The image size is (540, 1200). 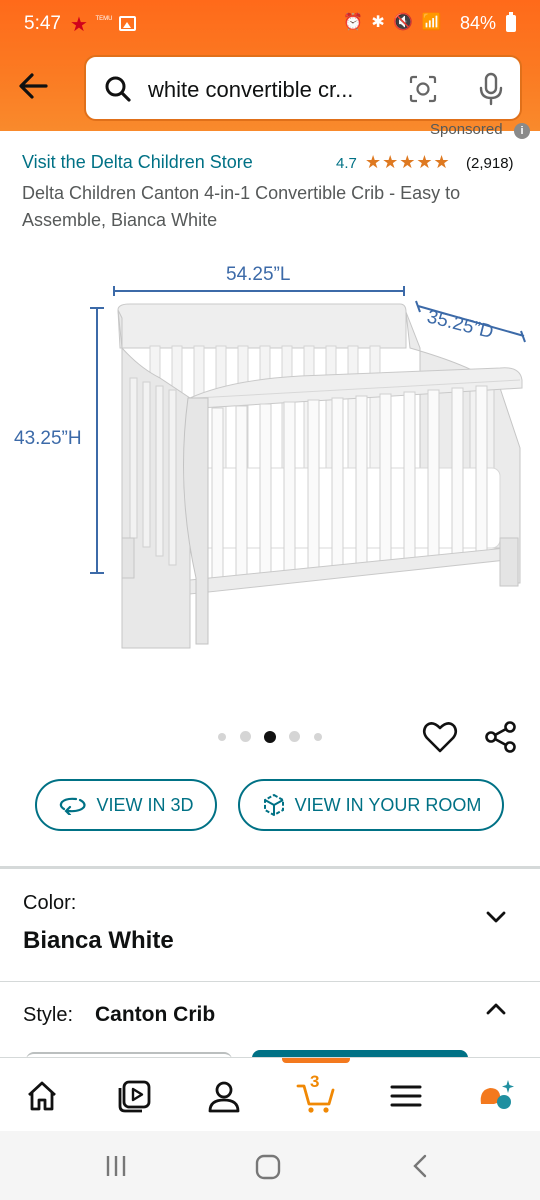 I want to click on active-tab-indicator, so click(x=316, y=1060).